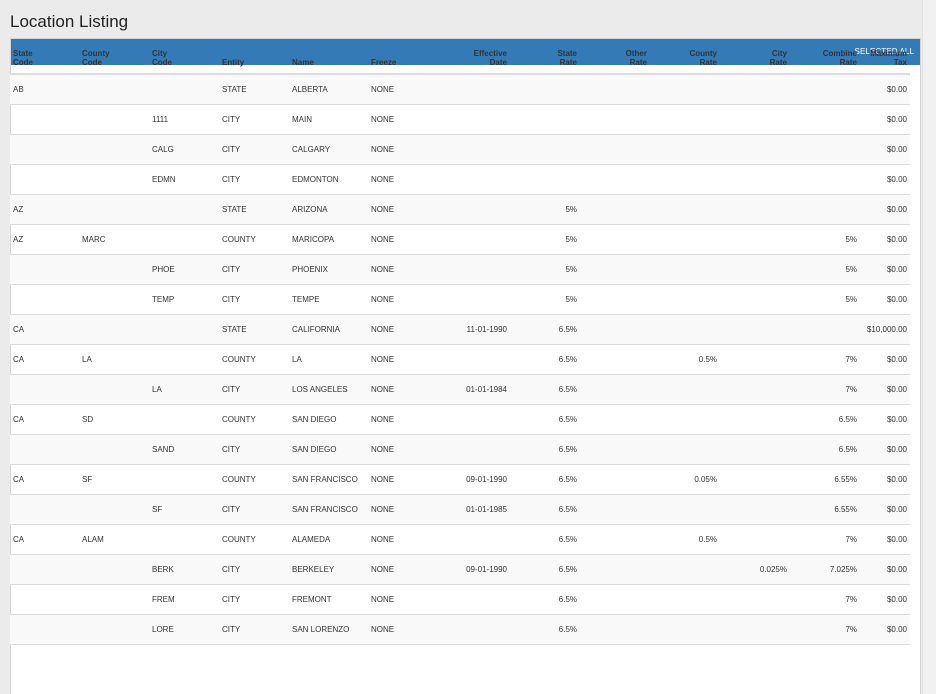 The height and width of the screenshot is (694, 936). Describe the element at coordinates (114, 239) in the screenshot. I see `cell-county-code: MARC` at that location.